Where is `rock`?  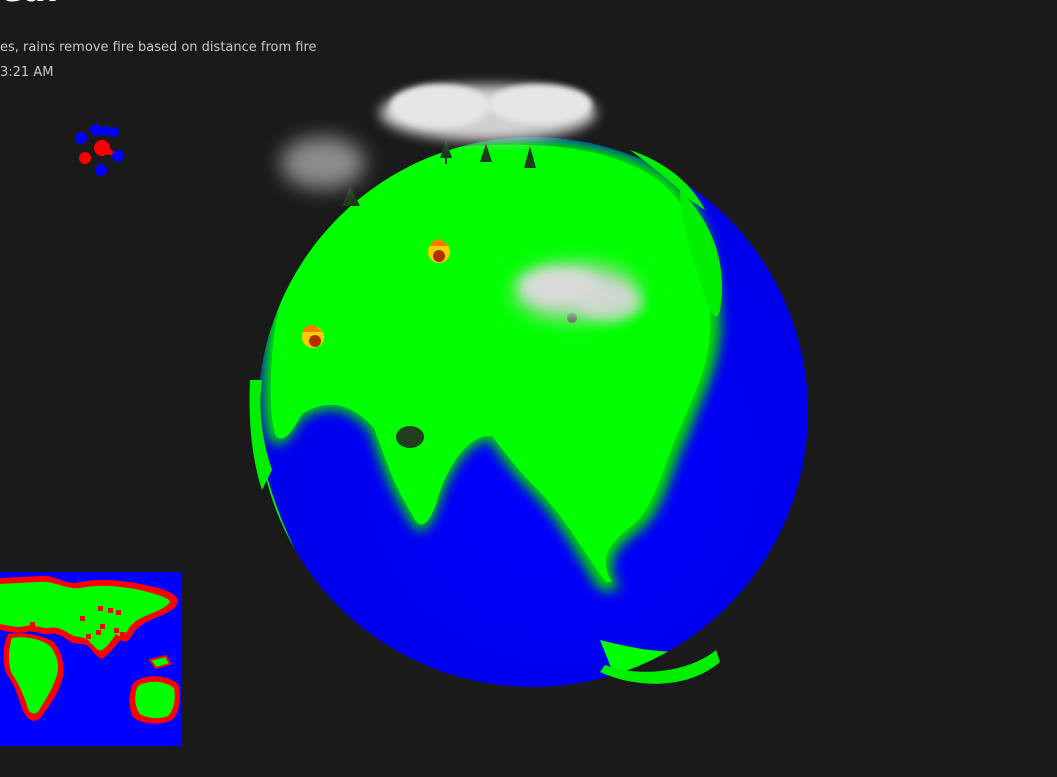 rock is located at coordinates (410, 437).